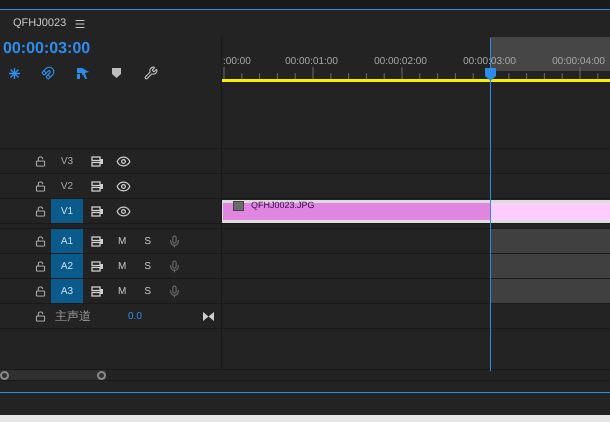 The width and height of the screenshot is (610, 422). Describe the element at coordinates (116, 73) in the screenshot. I see `marker-icon` at that location.